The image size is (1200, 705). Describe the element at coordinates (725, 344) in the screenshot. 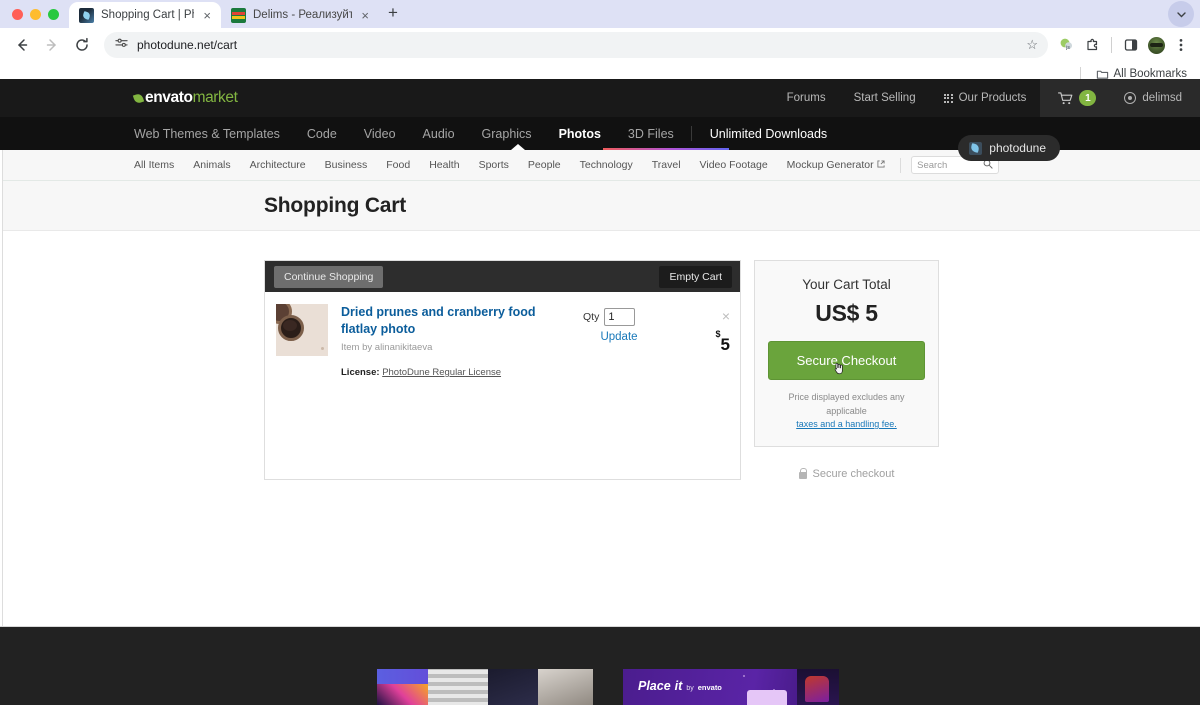

I see `price-value: 5` at that location.